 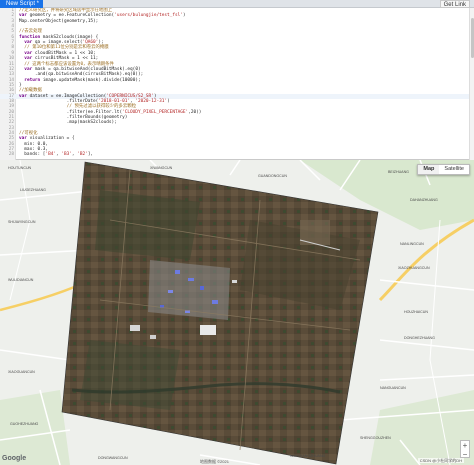 I want to click on place-label: DAHANZHUANG, so click(x=424, y=200).